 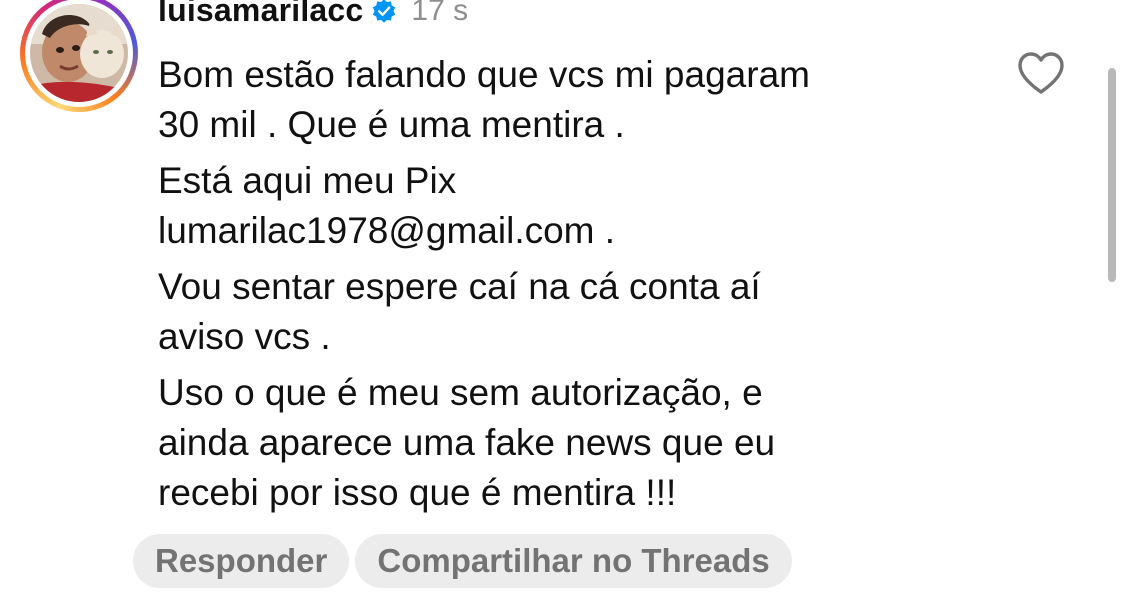 I want to click on comment-line: Está aqui meu Pix, so click(x=307, y=180).